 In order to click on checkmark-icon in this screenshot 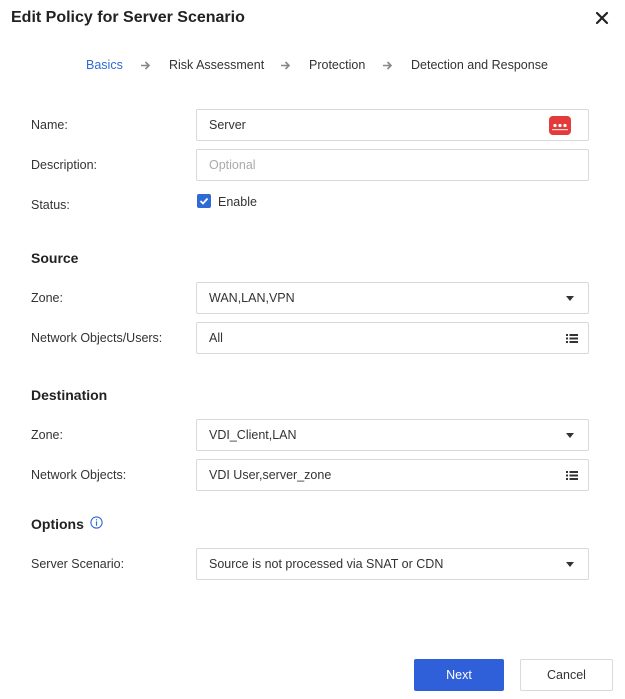, I will do `click(204, 201)`.